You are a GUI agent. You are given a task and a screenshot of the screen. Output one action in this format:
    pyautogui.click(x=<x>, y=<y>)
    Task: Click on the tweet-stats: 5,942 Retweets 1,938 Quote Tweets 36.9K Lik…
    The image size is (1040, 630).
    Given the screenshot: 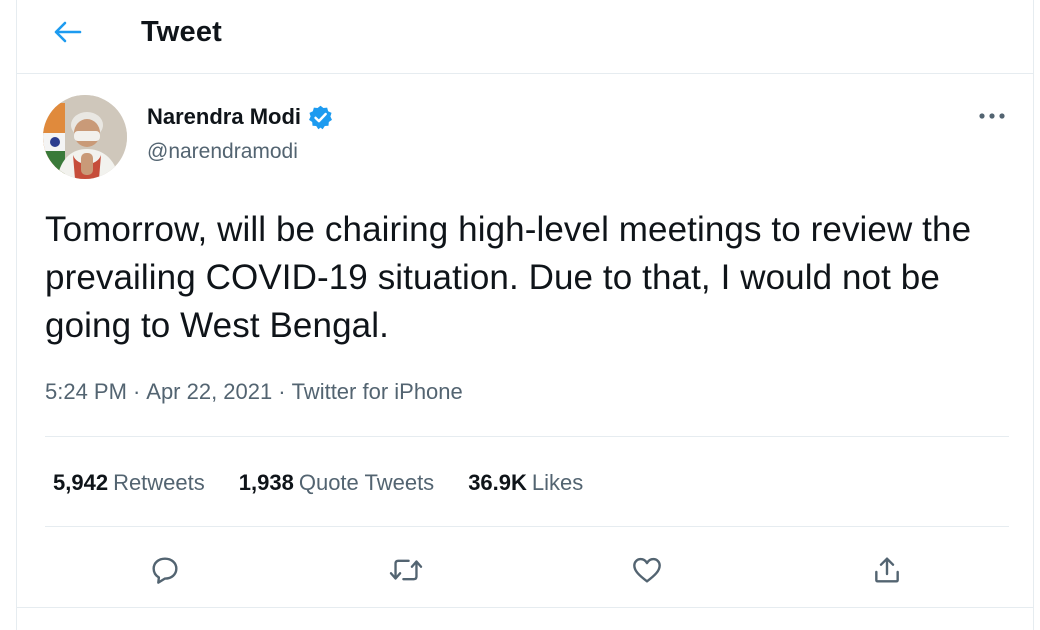 What is the action you would take?
    pyautogui.click(x=318, y=483)
    